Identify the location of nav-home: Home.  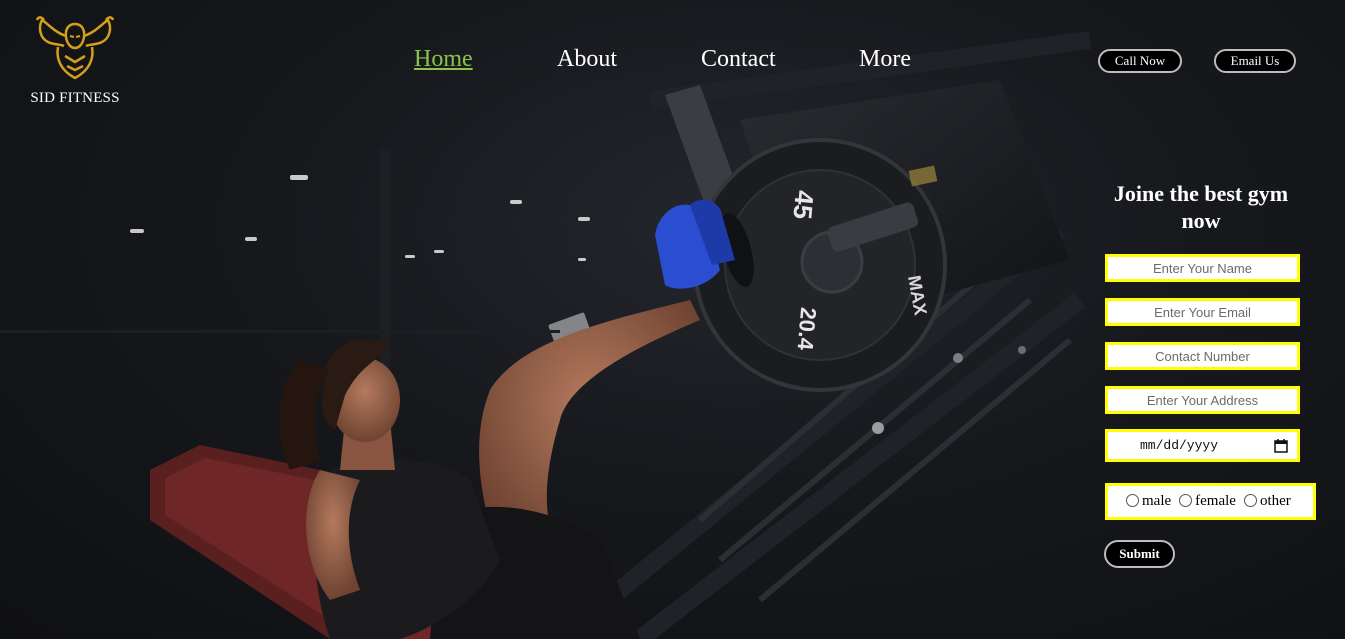
(443, 59).